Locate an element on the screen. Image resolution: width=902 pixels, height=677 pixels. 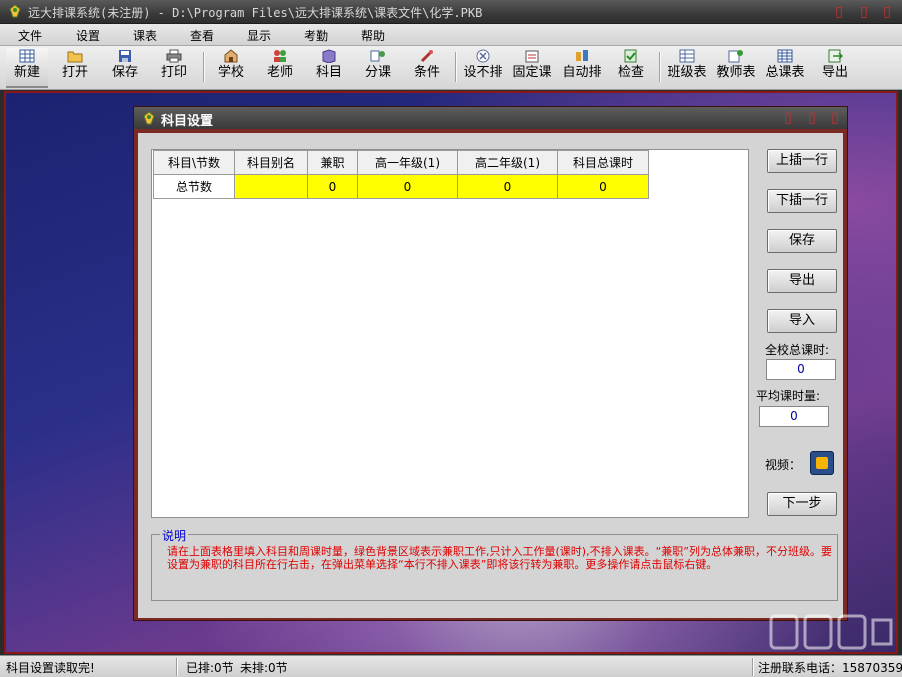
fixed-lesson-icon is located at coordinates (532, 56).